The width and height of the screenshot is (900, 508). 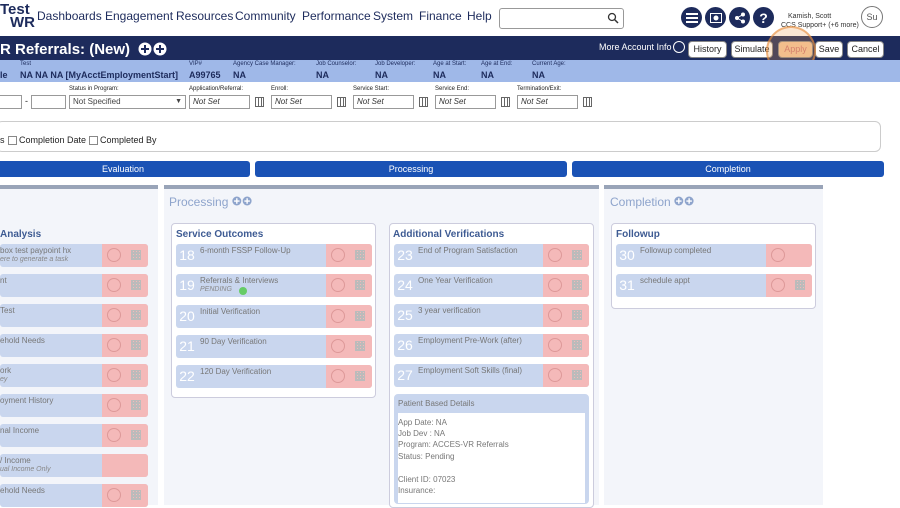 I want to click on task-card: 21 90 Day Verification, so click(x=274, y=346).